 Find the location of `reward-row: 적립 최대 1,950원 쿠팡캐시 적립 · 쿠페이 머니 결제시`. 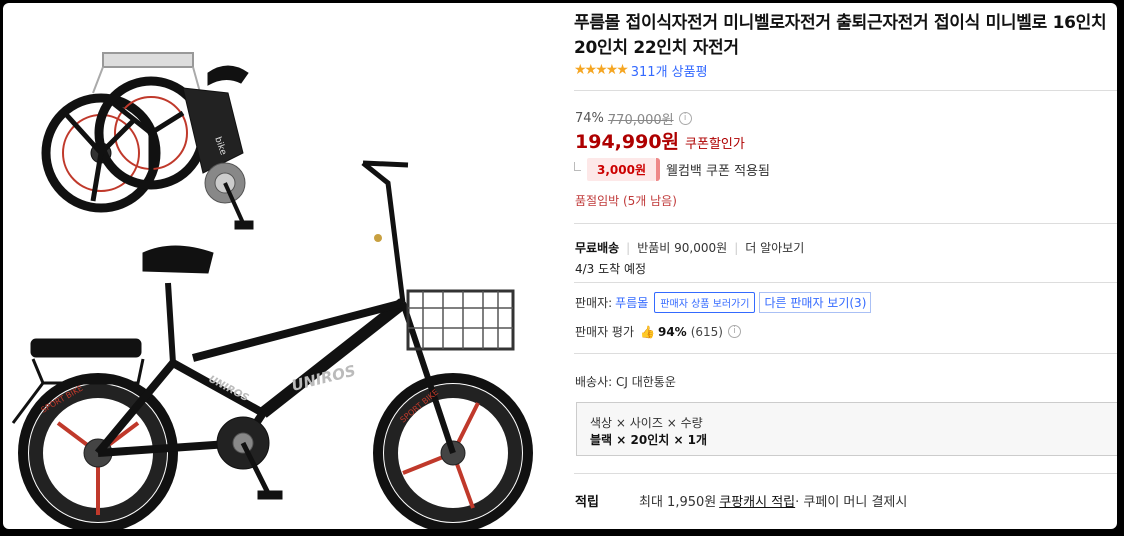

reward-row: 적립 최대 1,950원 쿠팡캐시 적립 · 쿠페이 머니 결제시 is located at coordinates (741, 500).